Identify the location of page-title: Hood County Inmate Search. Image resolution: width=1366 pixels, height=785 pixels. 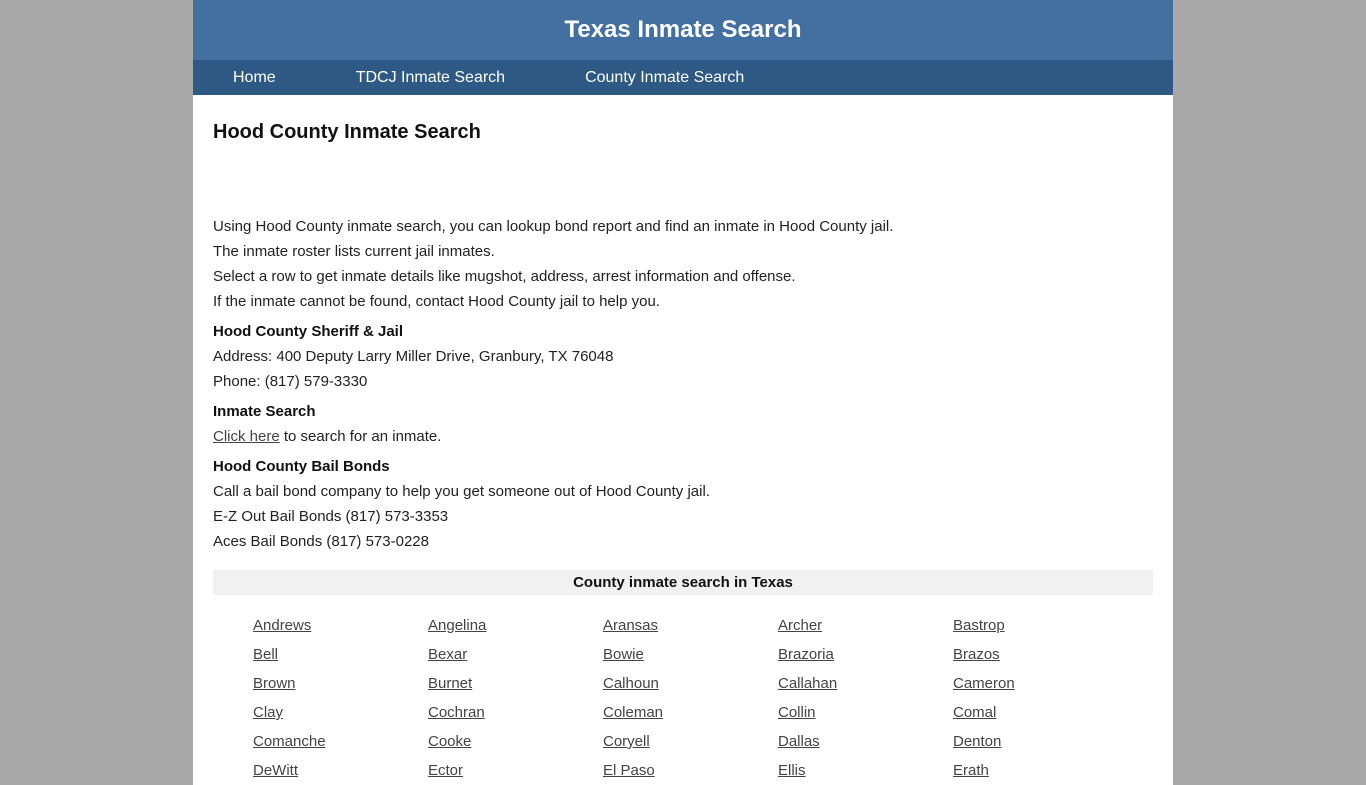
(347, 132).